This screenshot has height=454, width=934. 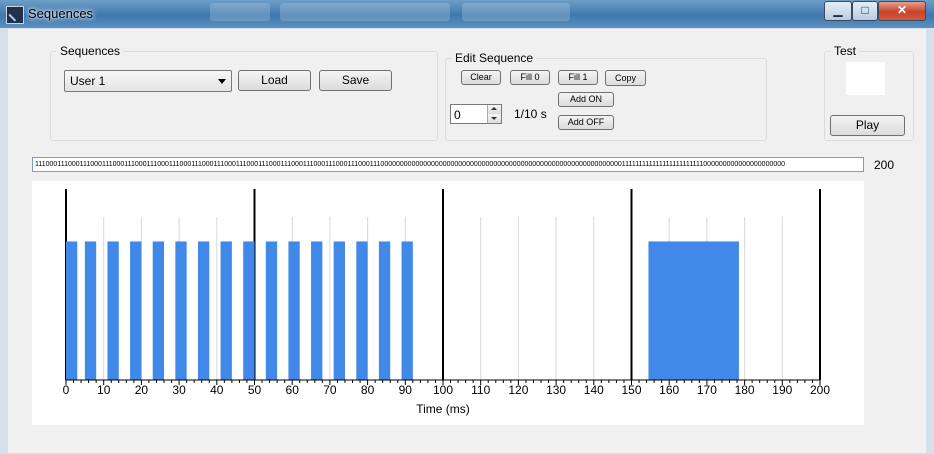 I want to click on x-tick-label: 140, so click(x=594, y=390).